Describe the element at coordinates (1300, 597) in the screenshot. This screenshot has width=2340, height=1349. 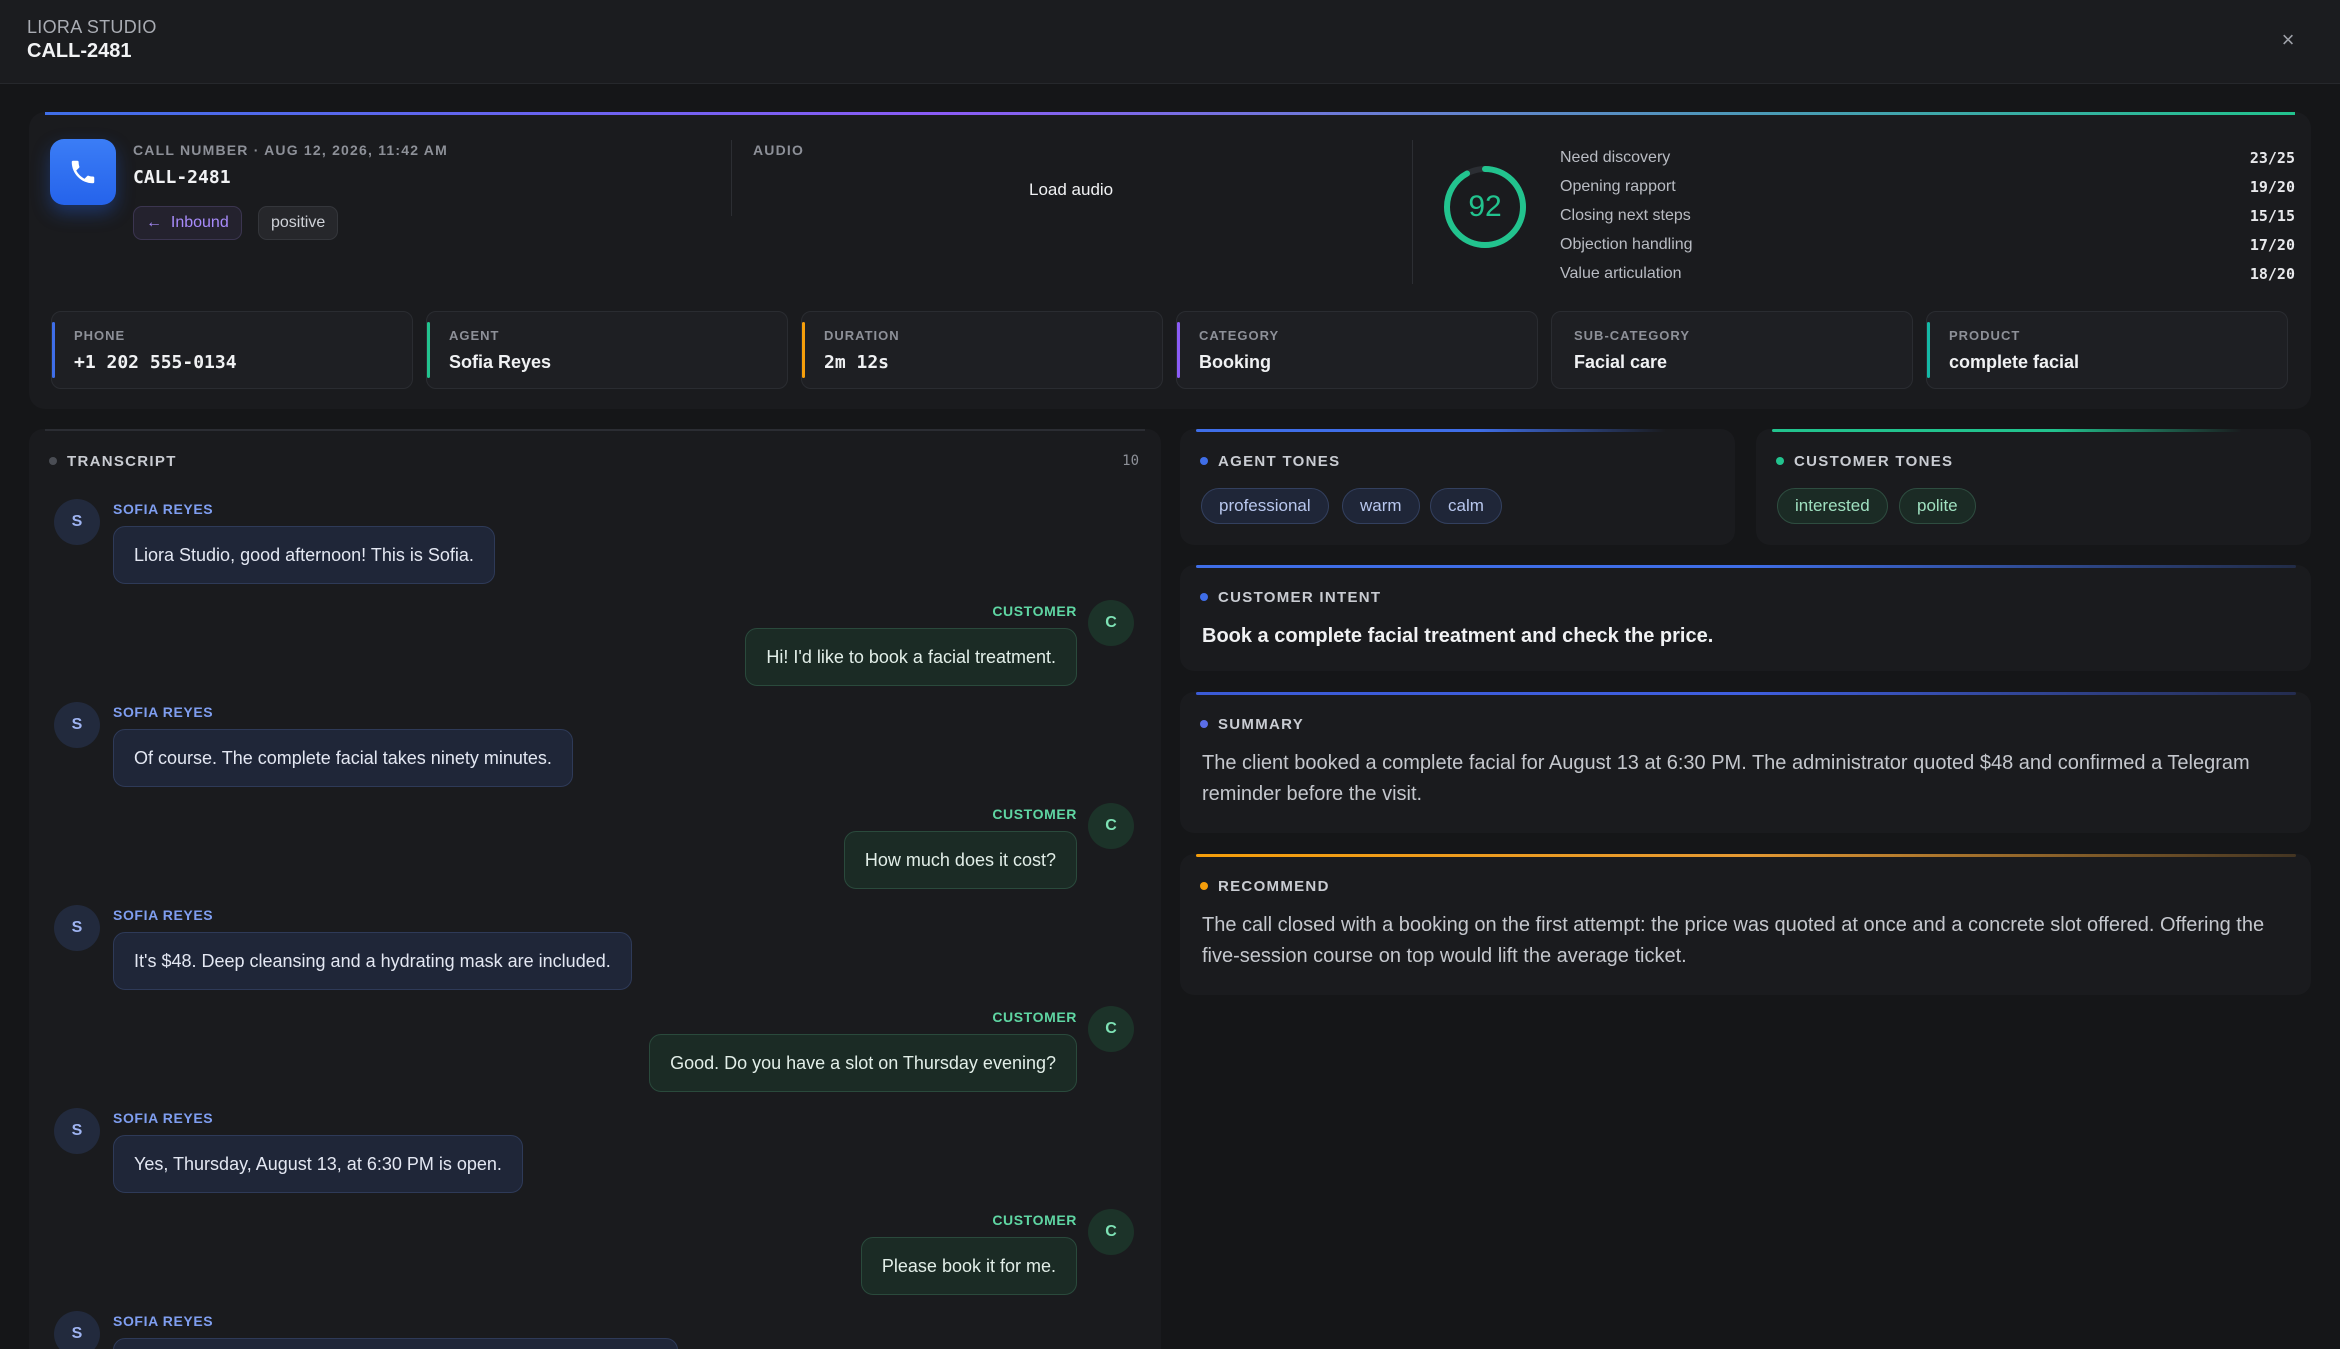
I see `customer-intent-title: CUSTOMER INTENT` at that location.